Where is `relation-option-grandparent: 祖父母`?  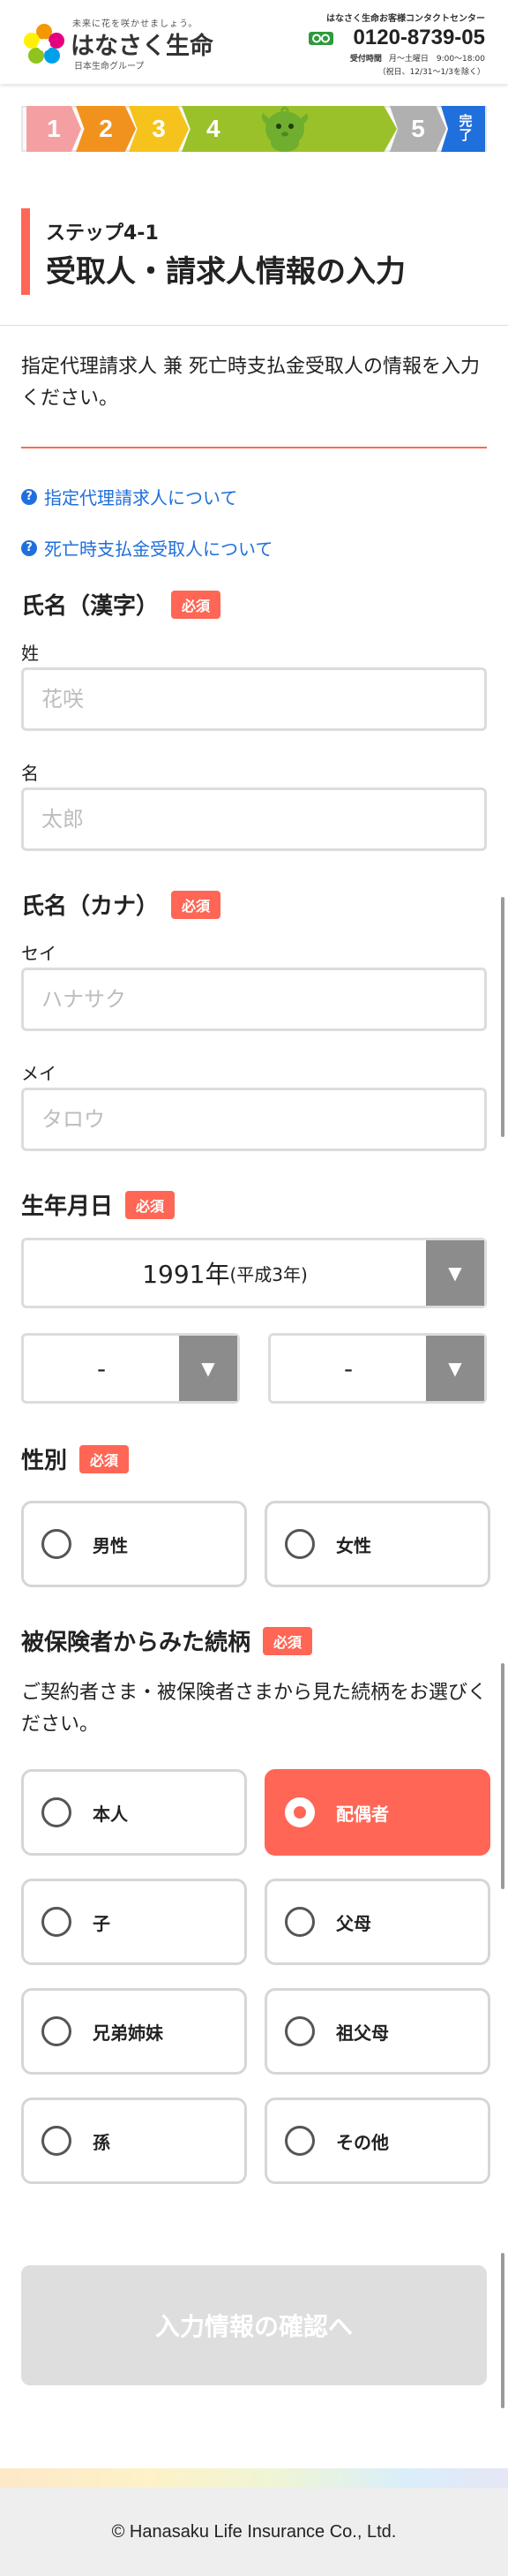
relation-option-grandparent: 祖父母 is located at coordinates (377, 2032).